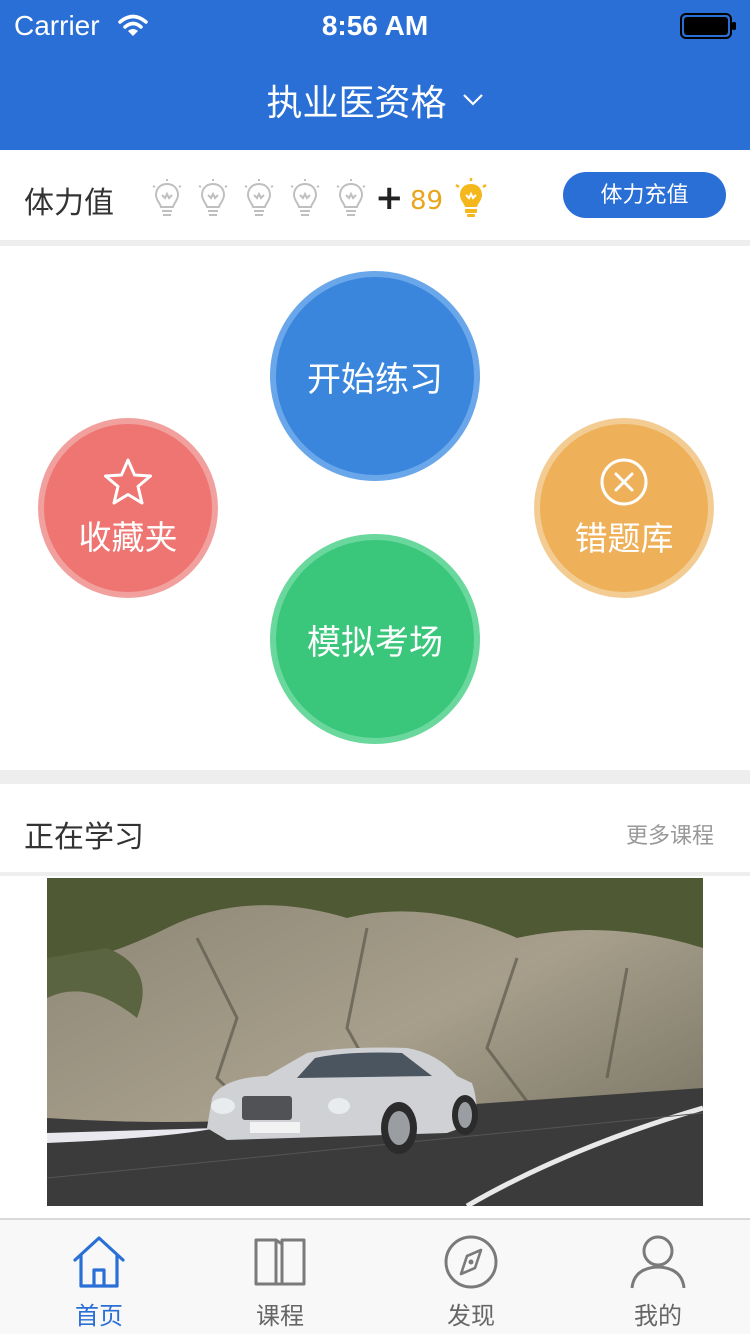 The image size is (750, 1334). Describe the element at coordinates (658, 1316) in the screenshot. I see `tab-profile-label: 我的` at that location.